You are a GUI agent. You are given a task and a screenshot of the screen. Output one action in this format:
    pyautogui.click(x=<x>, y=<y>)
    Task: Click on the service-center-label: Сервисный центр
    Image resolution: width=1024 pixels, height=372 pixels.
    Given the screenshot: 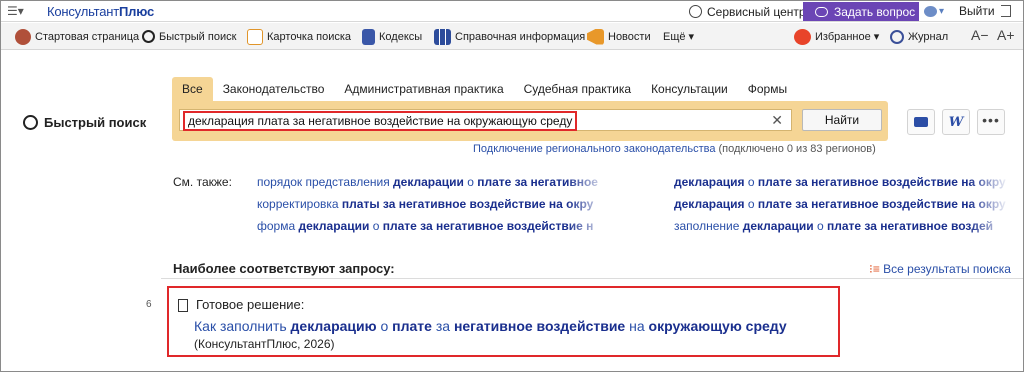 What is the action you would take?
    pyautogui.click(x=756, y=11)
    